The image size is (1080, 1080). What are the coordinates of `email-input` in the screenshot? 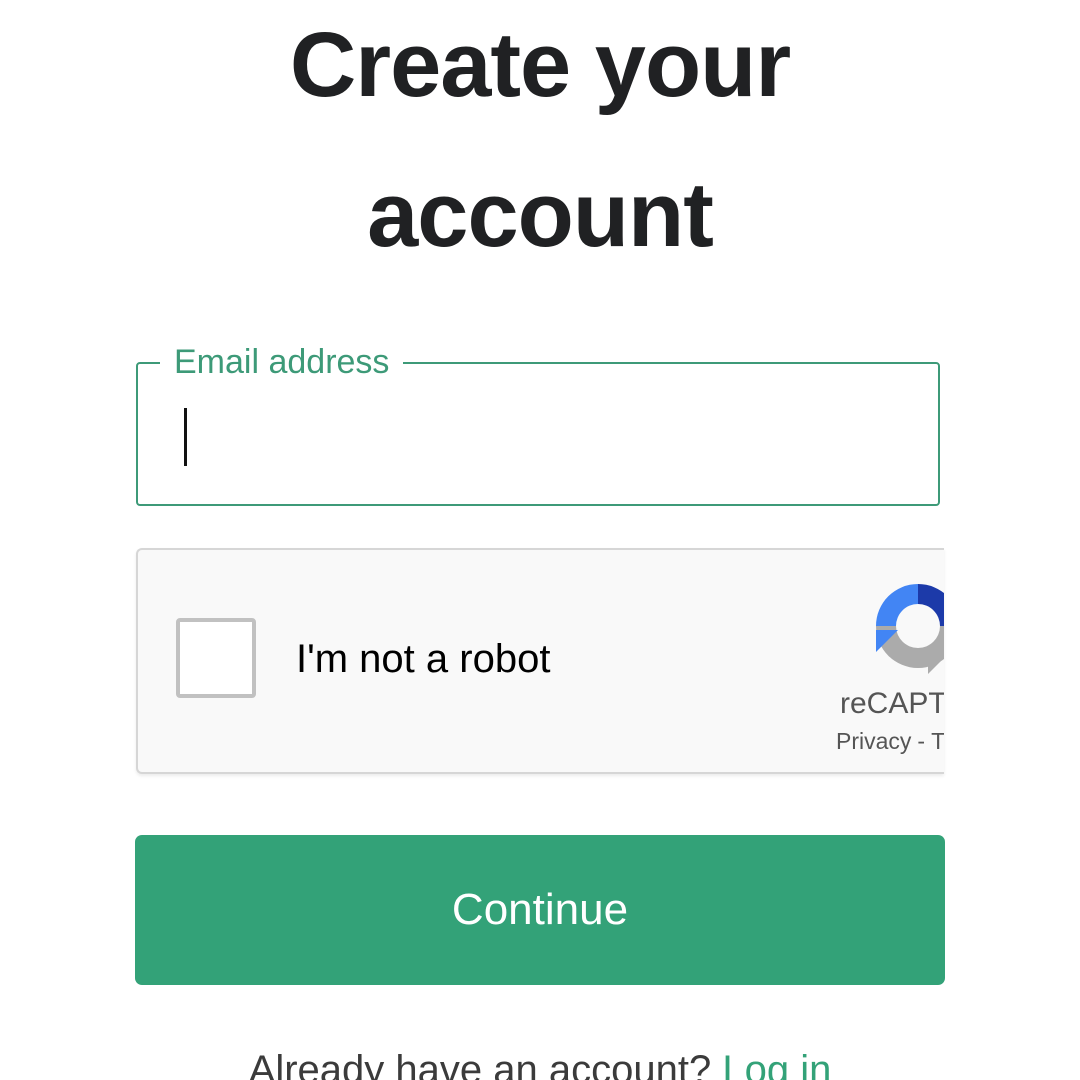 It's located at (540, 436).